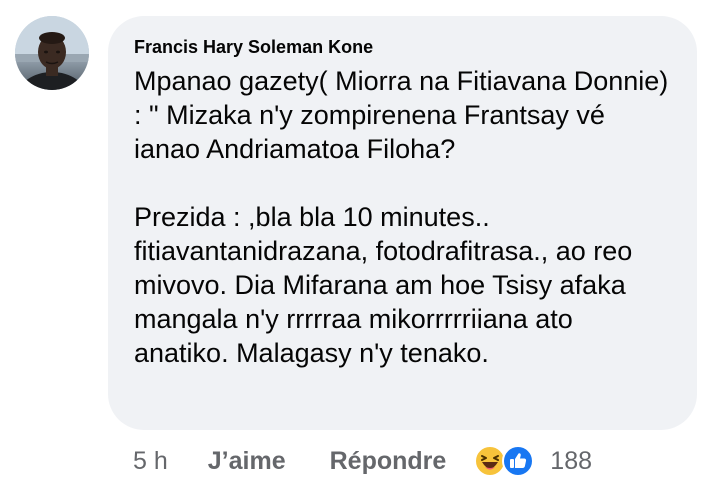 Image resolution: width=720 pixels, height=485 pixels. Describe the element at coordinates (518, 461) in the screenshot. I see `like-icon` at that location.